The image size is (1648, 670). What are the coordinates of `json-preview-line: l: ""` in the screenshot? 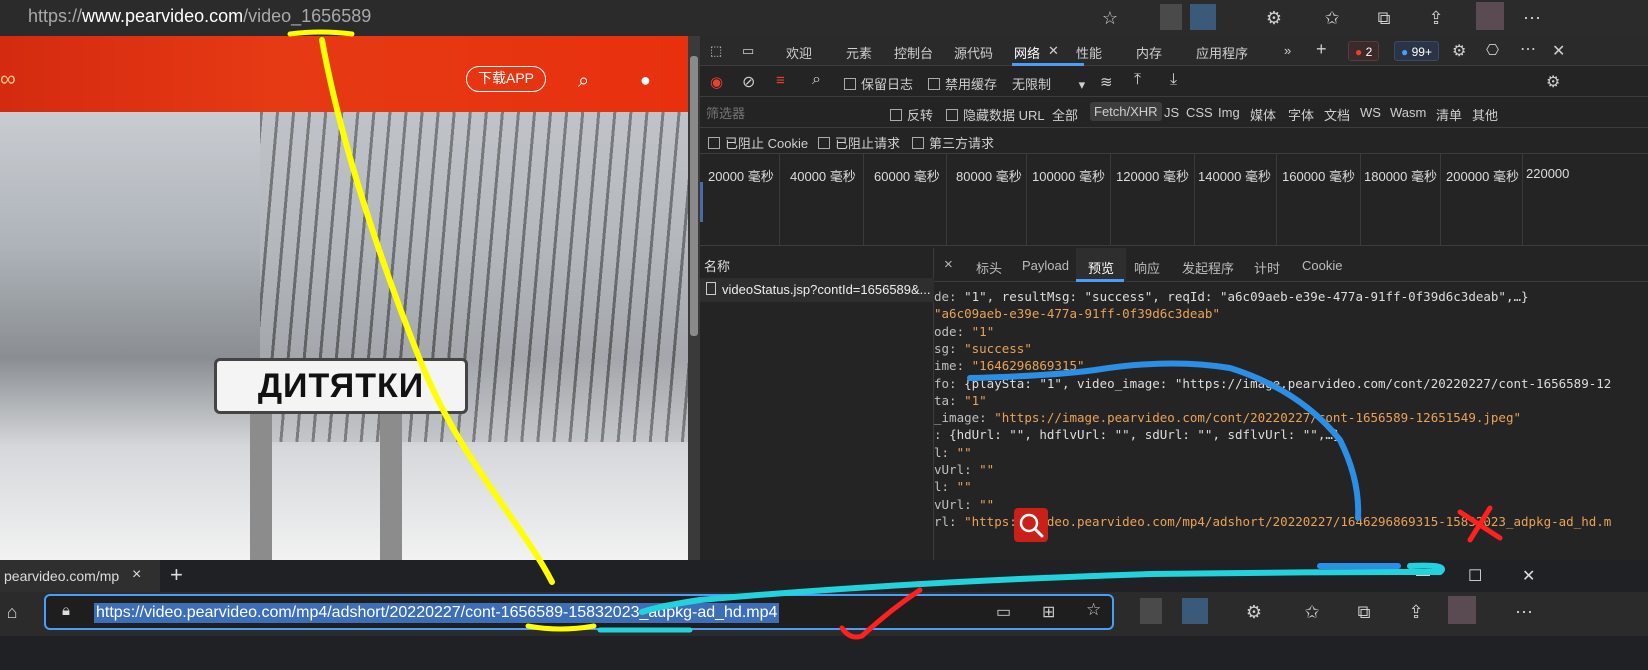 It's located at (953, 452).